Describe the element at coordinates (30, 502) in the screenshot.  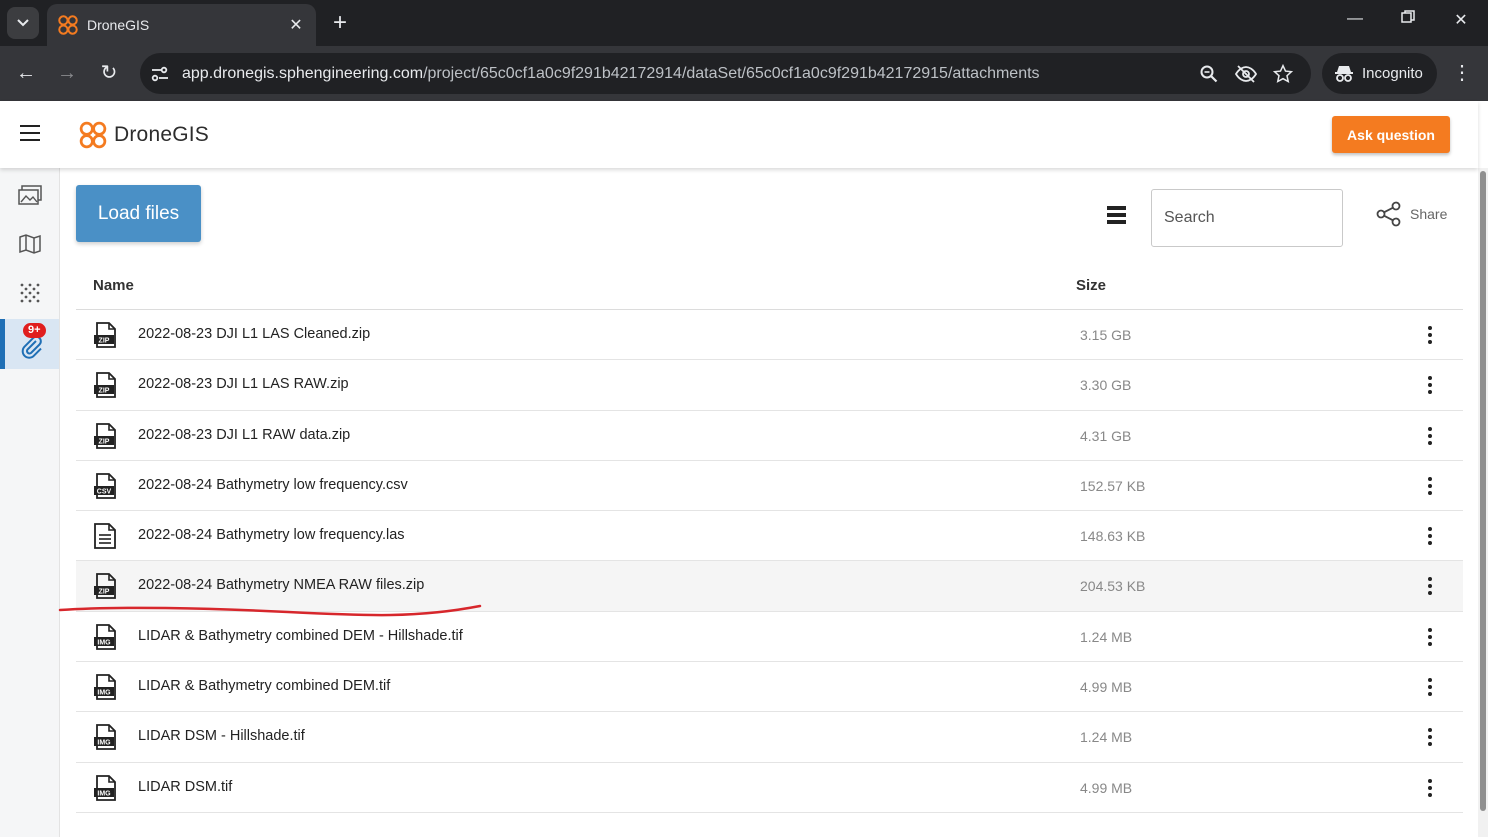
I see `left-nav-rail: 9+` at that location.